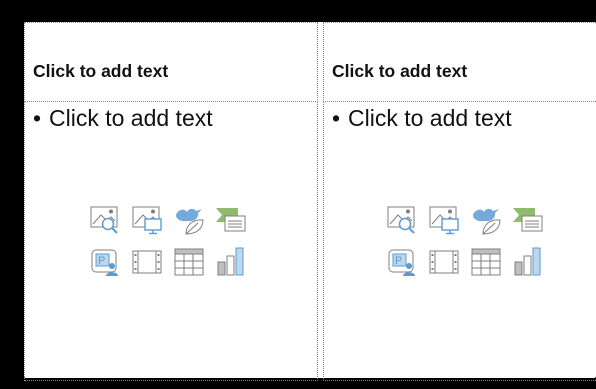  What do you see at coordinates (171, 62) in the screenshot?
I see `left-title-placeholder: Click to add text` at bounding box center [171, 62].